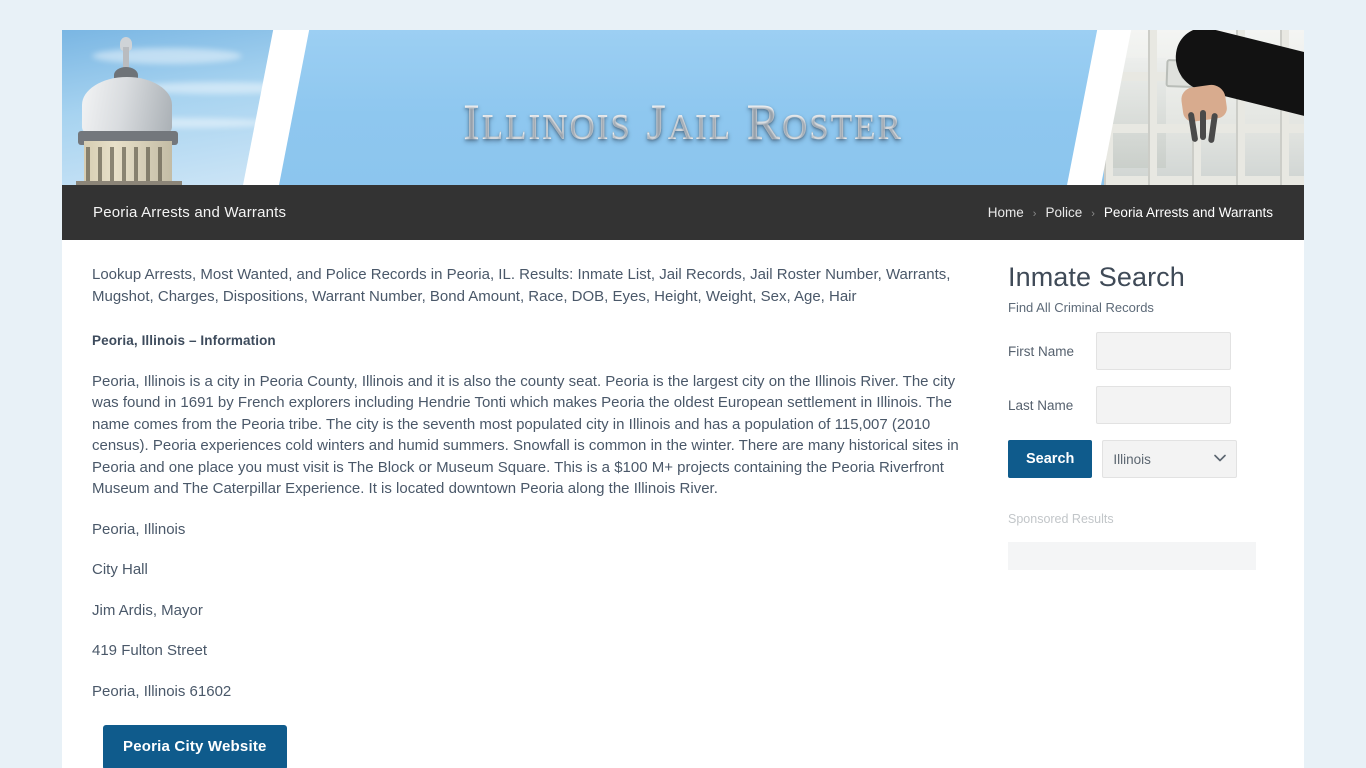  What do you see at coordinates (1188, 212) in the screenshot?
I see `breadcrumb-item-current: Peoria Arrests and Warrants` at bounding box center [1188, 212].